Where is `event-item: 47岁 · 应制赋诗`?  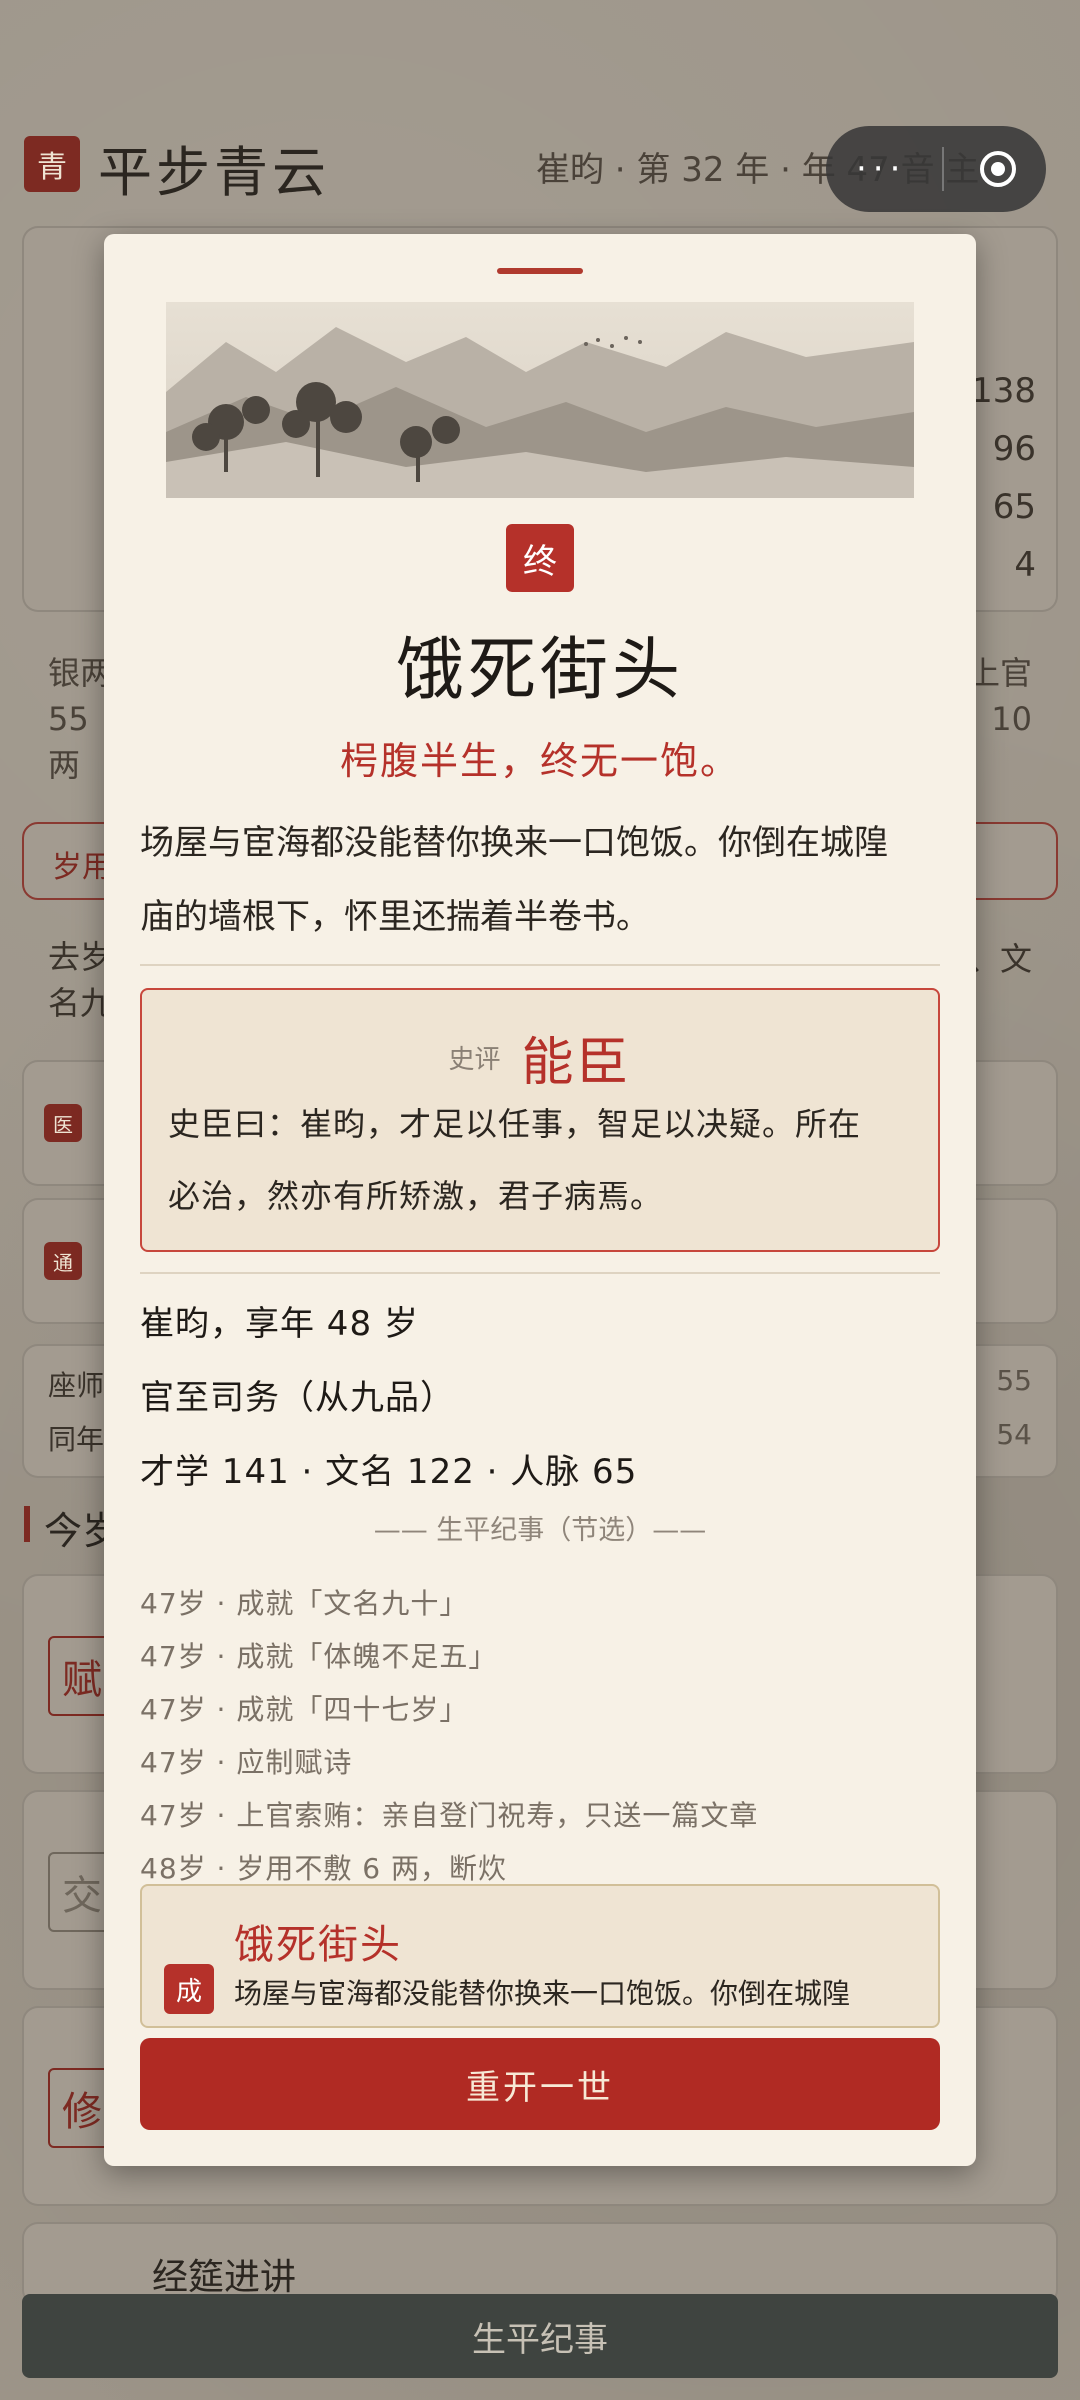
event-item: 47岁 · 应制赋诗 is located at coordinates (246, 1762).